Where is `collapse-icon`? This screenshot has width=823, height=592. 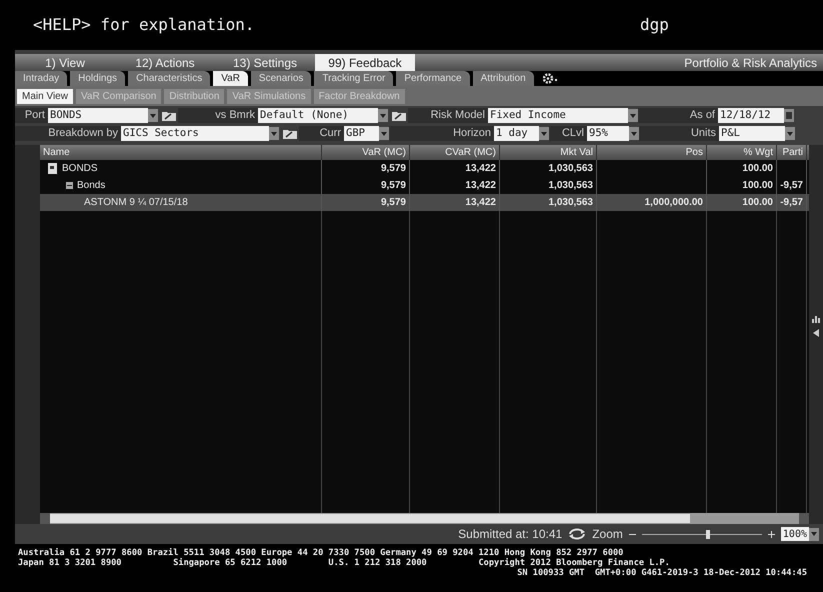 collapse-icon is located at coordinates (69, 185).